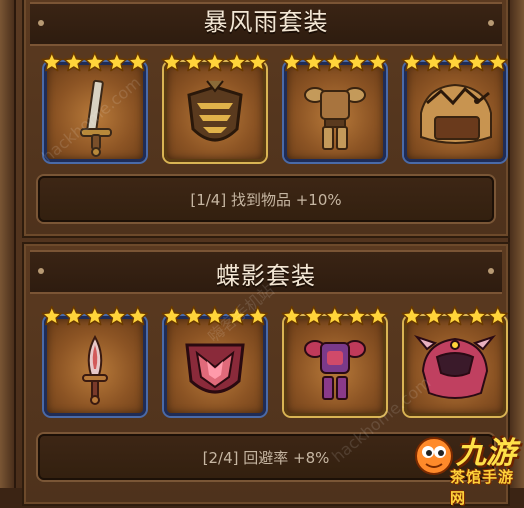 This screenshot has width=524, height=508. Describe the element at coordinates (516, 244) in the screenshot. I see `frame-edge-right` at that location.